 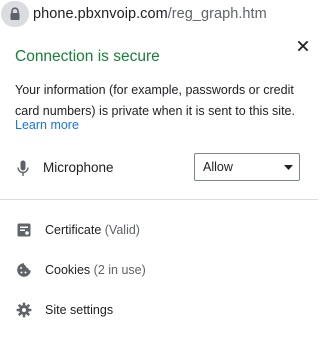 I want to click on dropdown-arrow-icon, so click(x=288, y=167).